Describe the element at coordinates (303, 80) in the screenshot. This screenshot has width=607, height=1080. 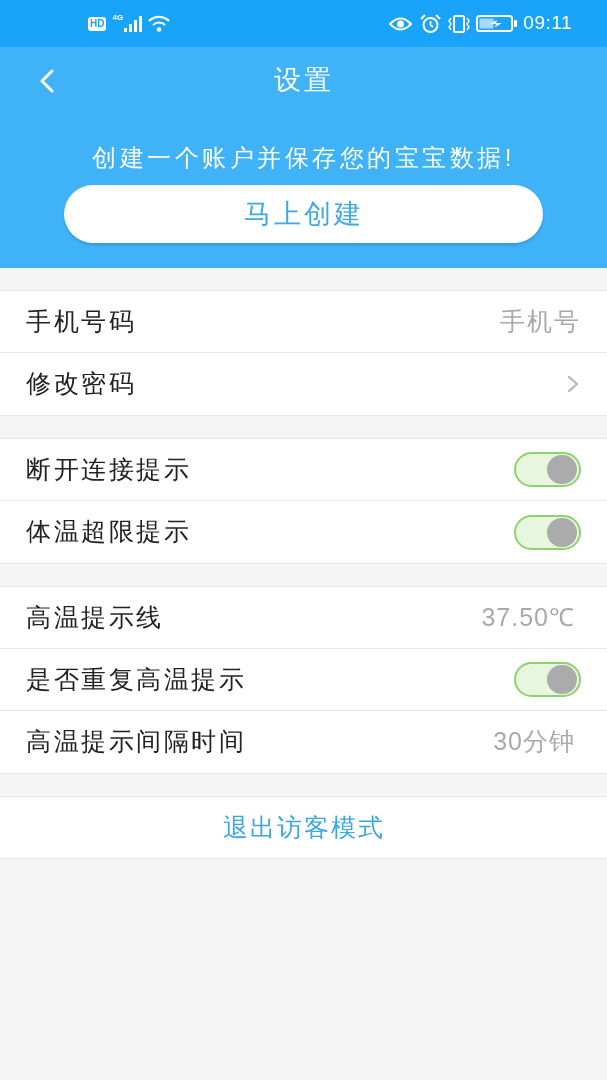
I see `page-title: 设置` at that location.